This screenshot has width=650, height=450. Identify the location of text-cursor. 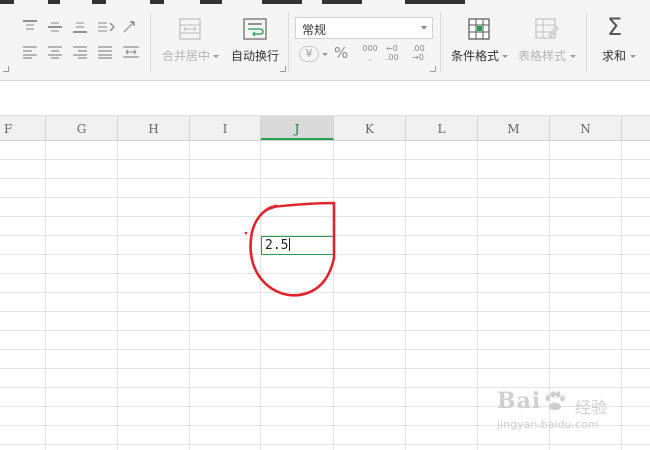
(290, 244).